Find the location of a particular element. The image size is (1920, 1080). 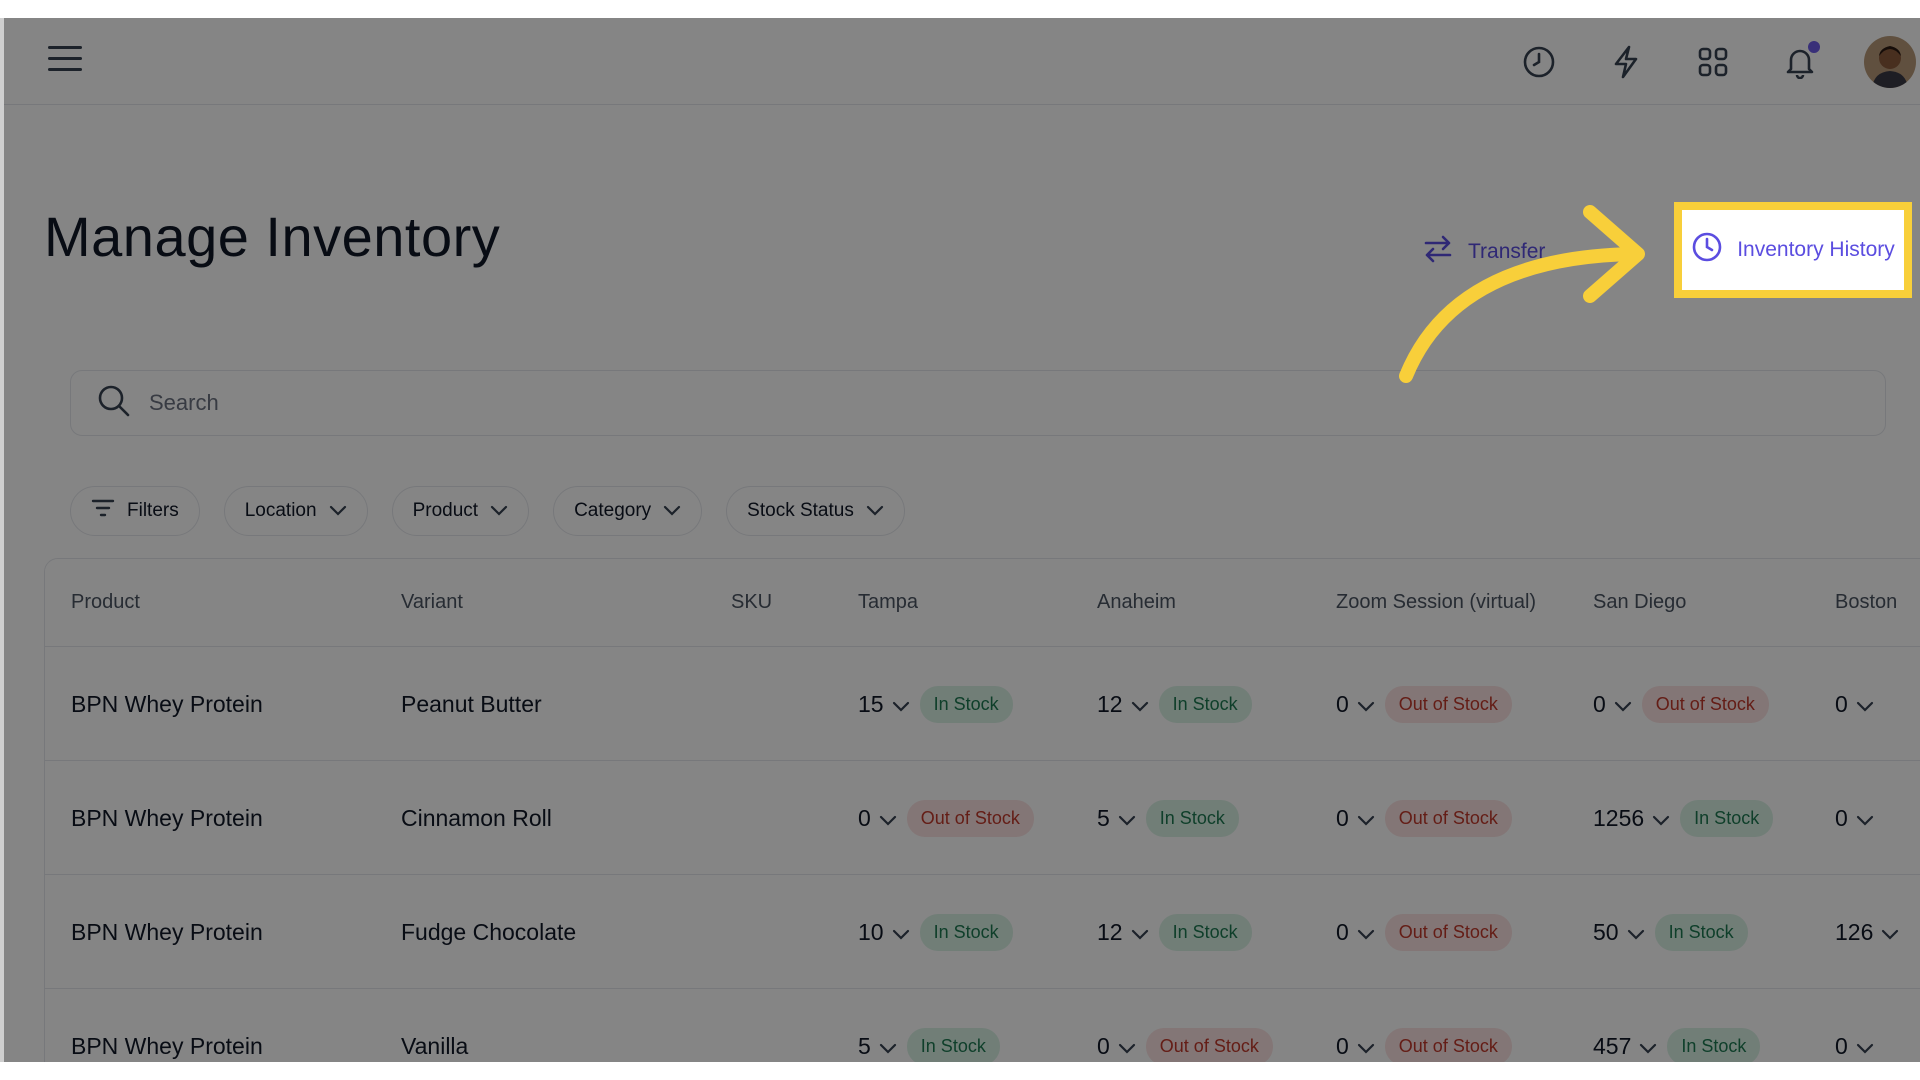

clock-icon is located at coordinates (1539, 62).